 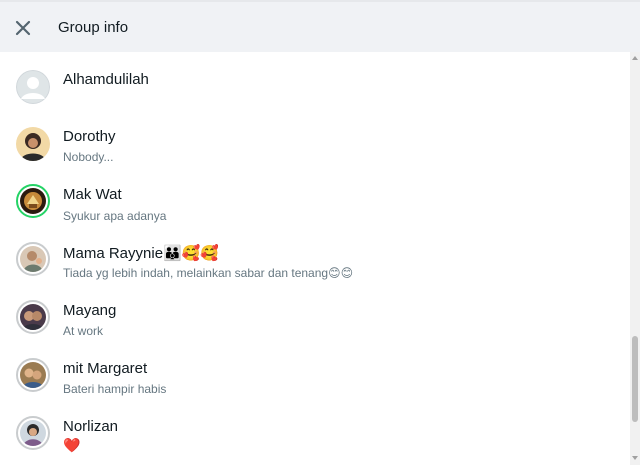 What do you see at coordinates (115, 216) in the screenshot?
I see `member-about: Syukur apa adanya` at bounding box center [115, 216].